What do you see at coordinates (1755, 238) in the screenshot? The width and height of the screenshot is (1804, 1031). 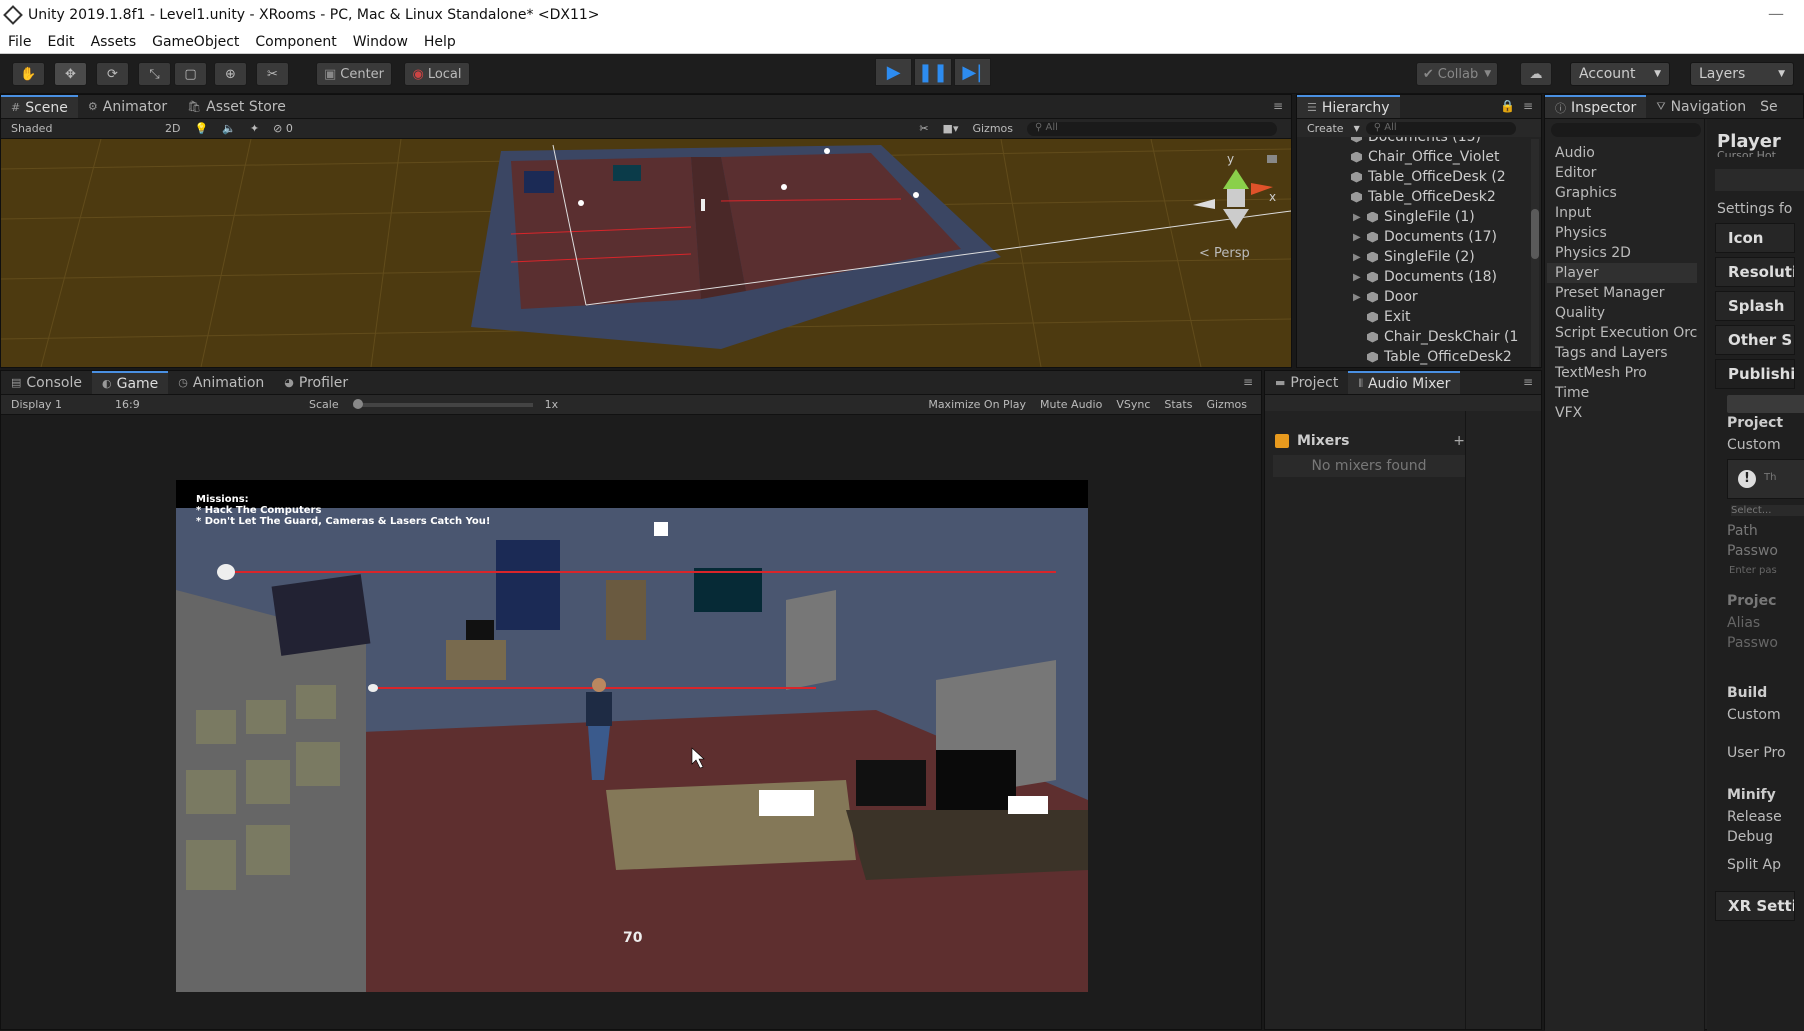 I see `section-icon: Icon` at bounding box center [1755, 238].